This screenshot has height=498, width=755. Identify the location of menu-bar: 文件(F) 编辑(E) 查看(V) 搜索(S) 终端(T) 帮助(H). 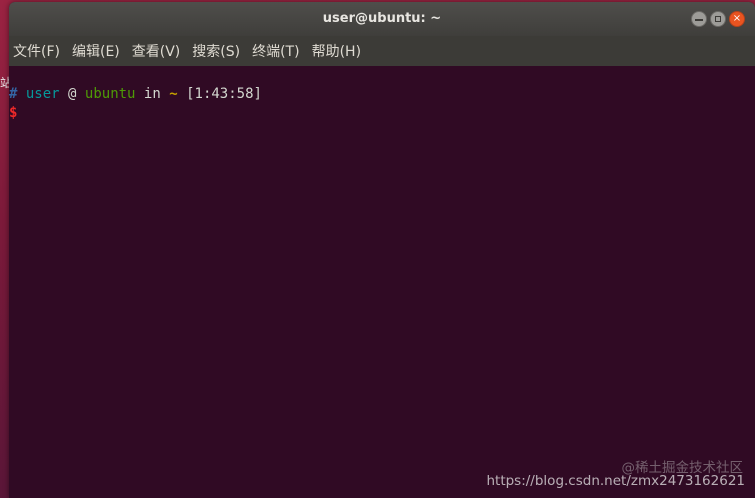
(382, 51).